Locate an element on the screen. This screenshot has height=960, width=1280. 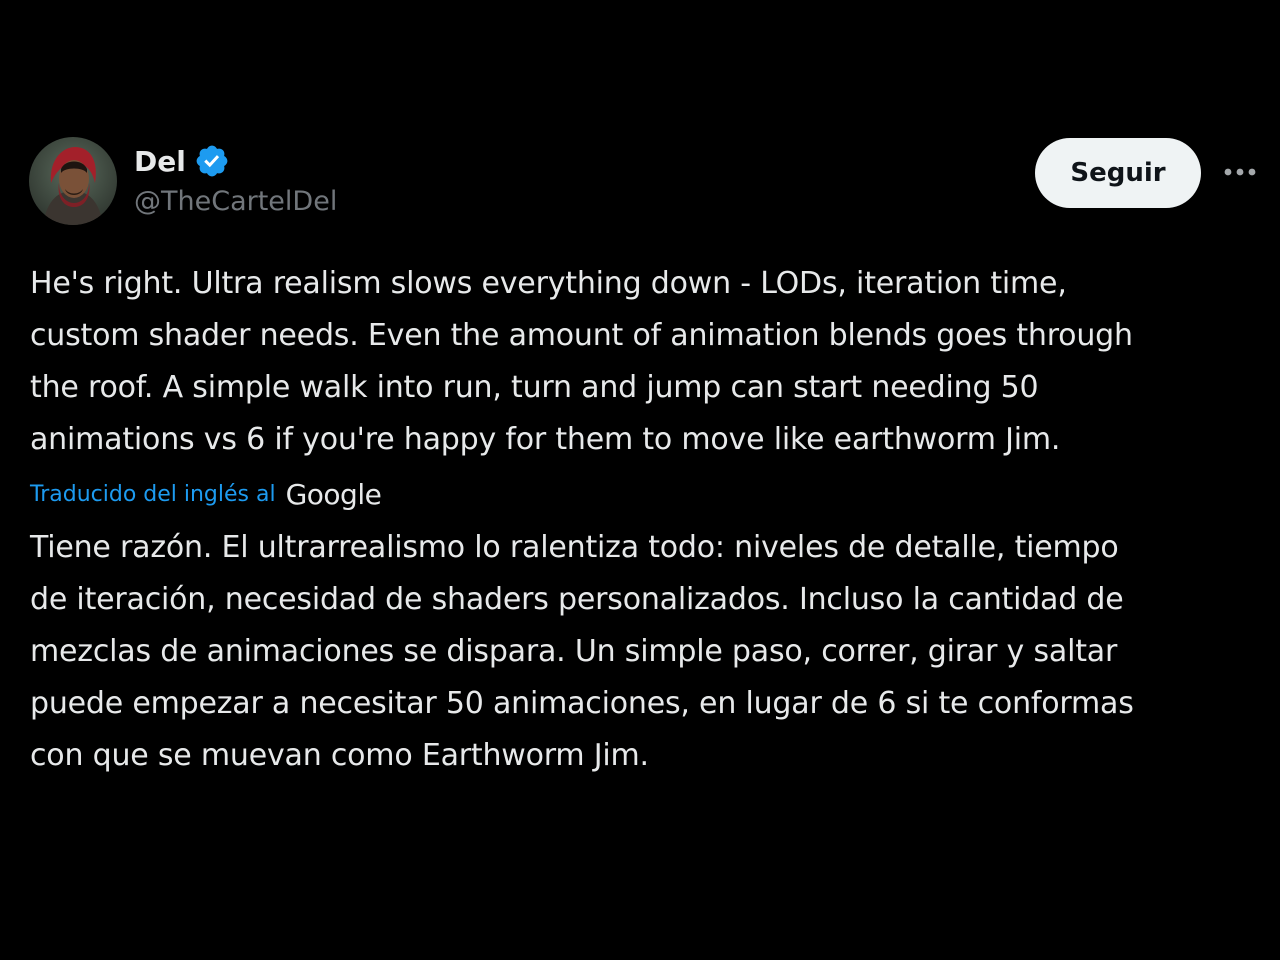
avatar-image is located at coordinates (73, 181).